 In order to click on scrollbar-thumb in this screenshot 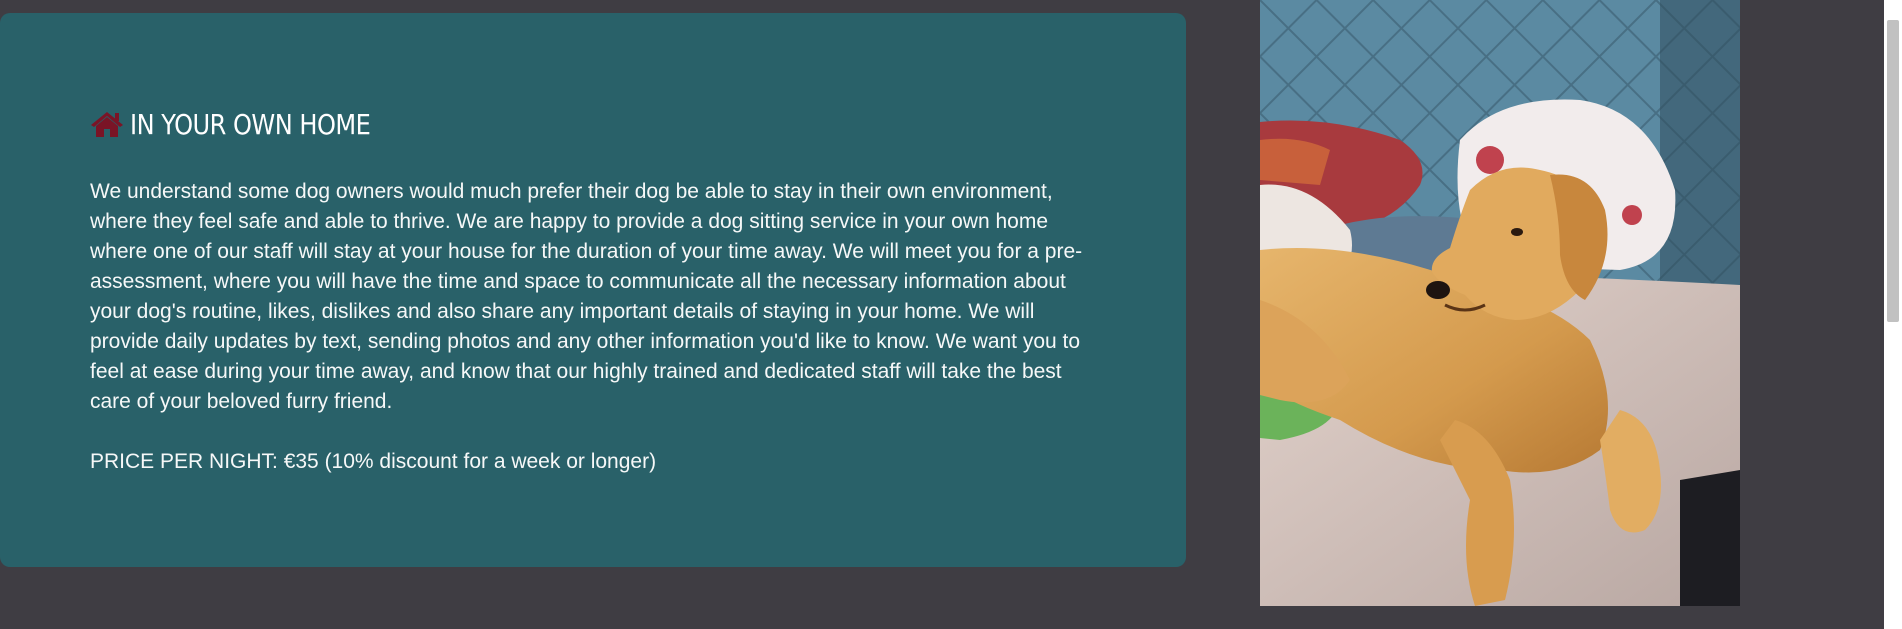, I will do `click(1893, 171)`.